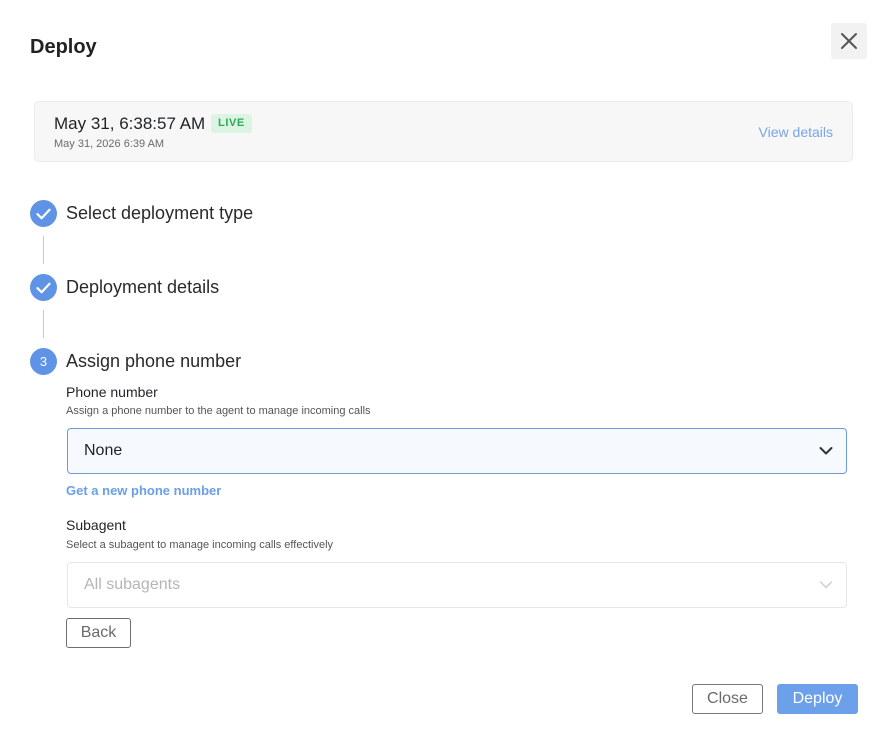 The width and height of the screenshot is (880, 740). What do you see at coordinates (231, 123) in the screenshot?
I see `live-badge: LIVE` at bounding box center [231, 123].